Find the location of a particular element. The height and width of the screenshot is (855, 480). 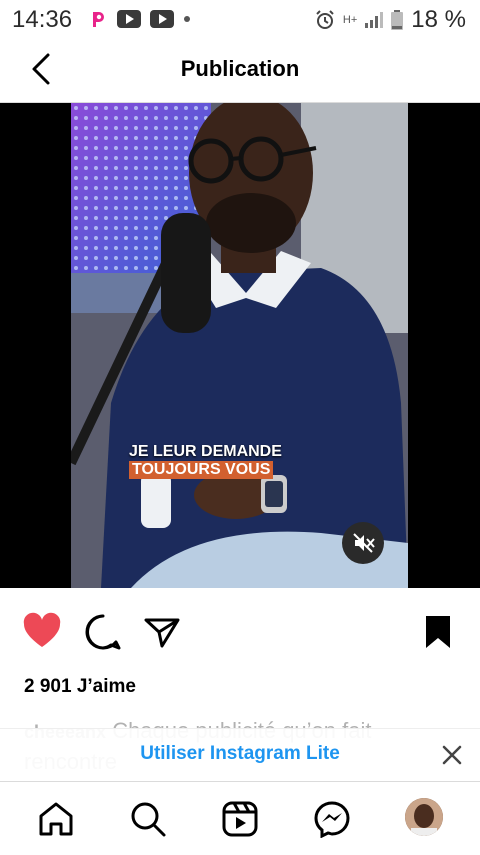

search-icon is located at coordinates (148, 819).